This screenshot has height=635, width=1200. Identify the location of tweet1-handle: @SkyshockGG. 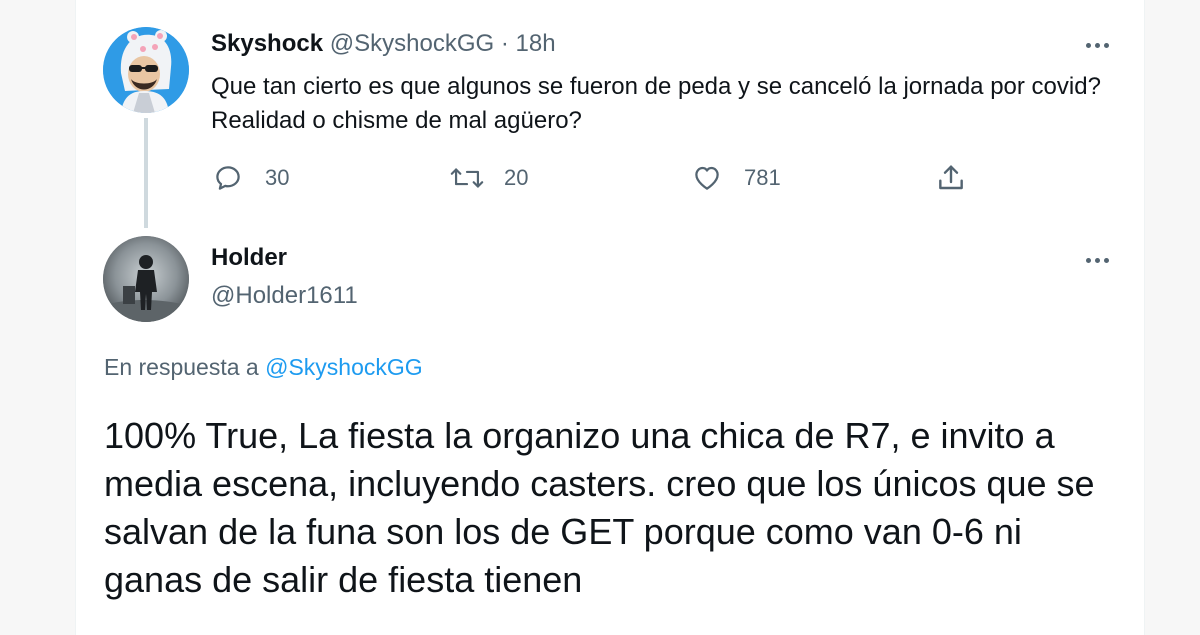
(412, 43).